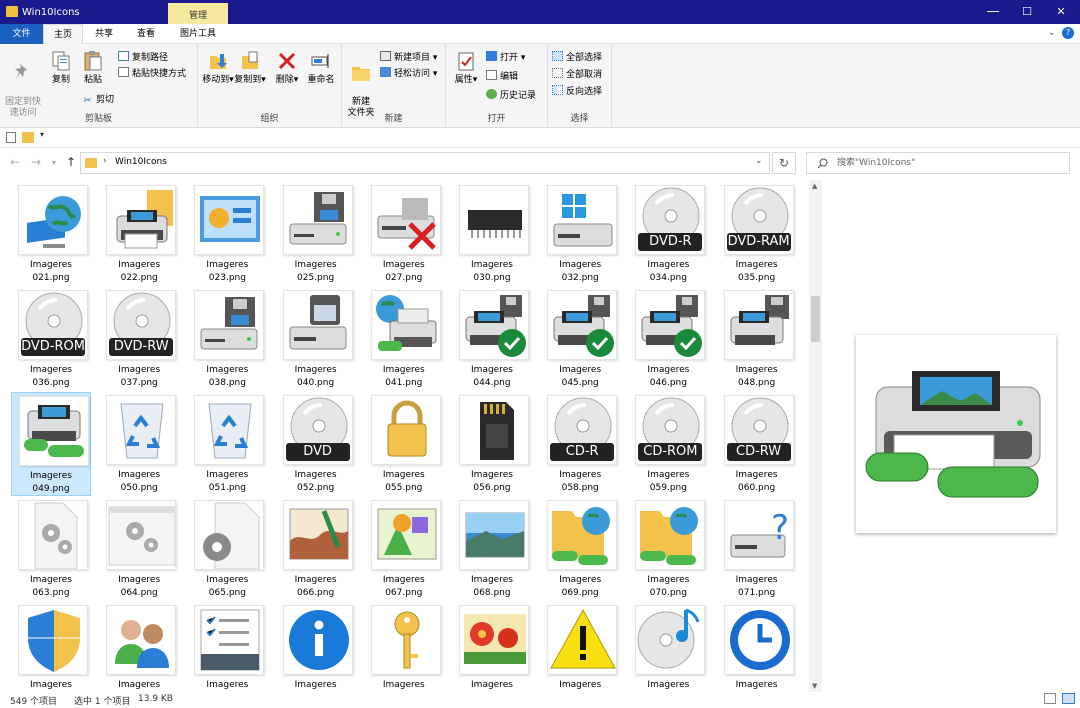 Image resolution: width=1080 pixels, height=708 pixels. What do you see at coordinates (139, 549) in the screenshot?
I see `file-item: Imageres 064.png` at bounding box center [139, 549].